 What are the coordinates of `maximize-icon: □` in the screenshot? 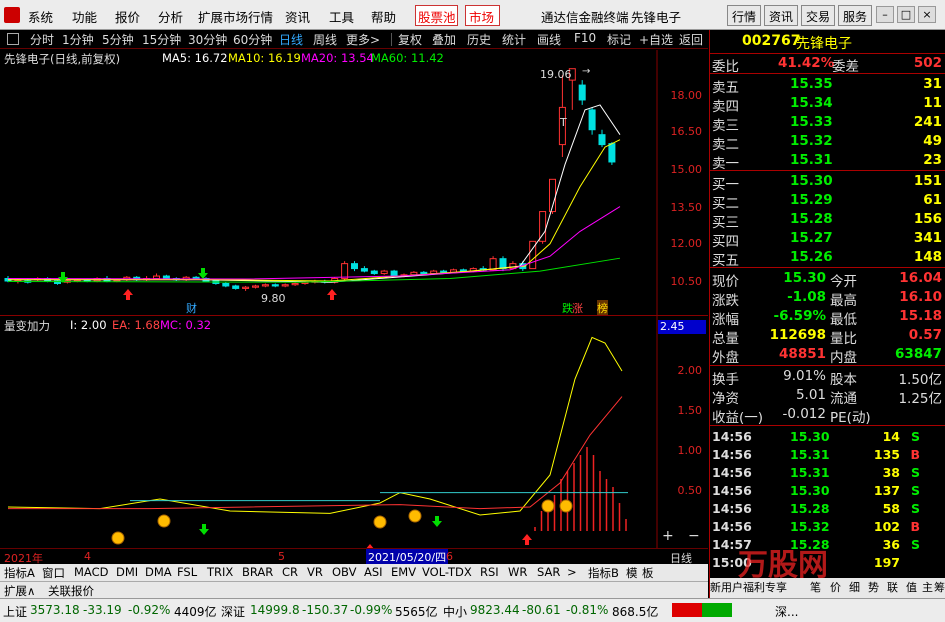 It's located at (906, 14).